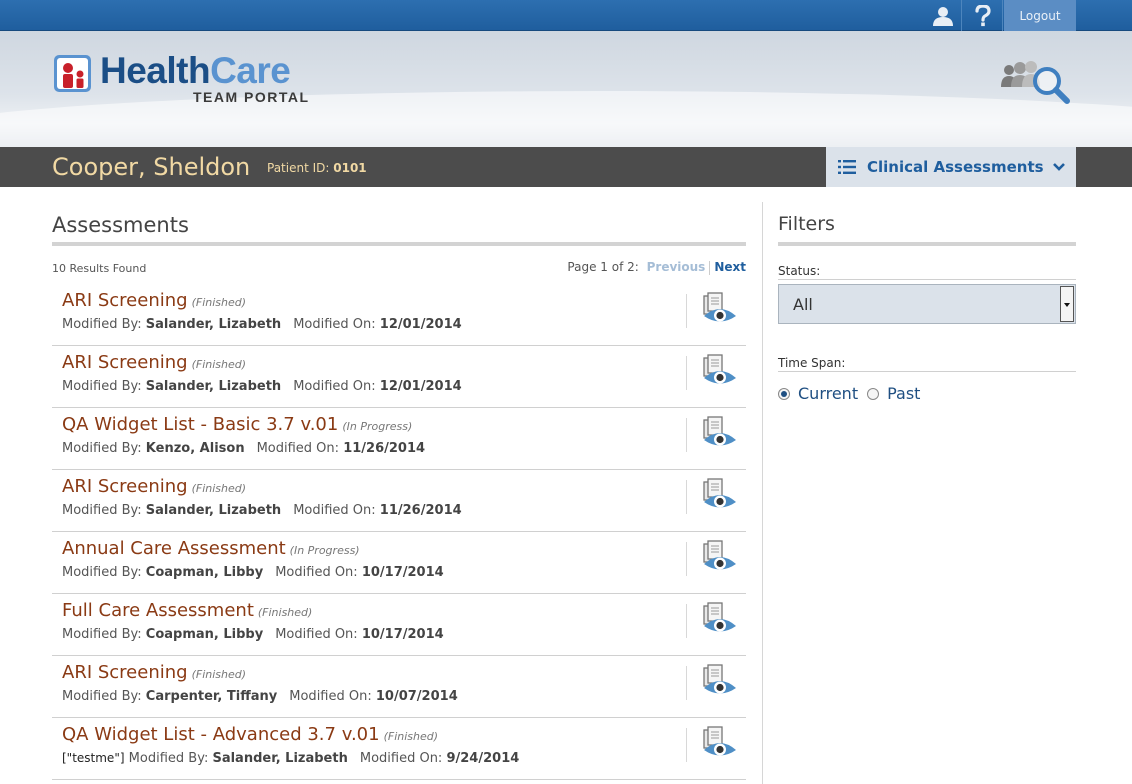 Image resolution: width=1132 pixels, height=784 pixels. Describe the element at coordinates (955, 167) in the screenshot. I see `section-menu-label: Clinical Assessments` at that location.